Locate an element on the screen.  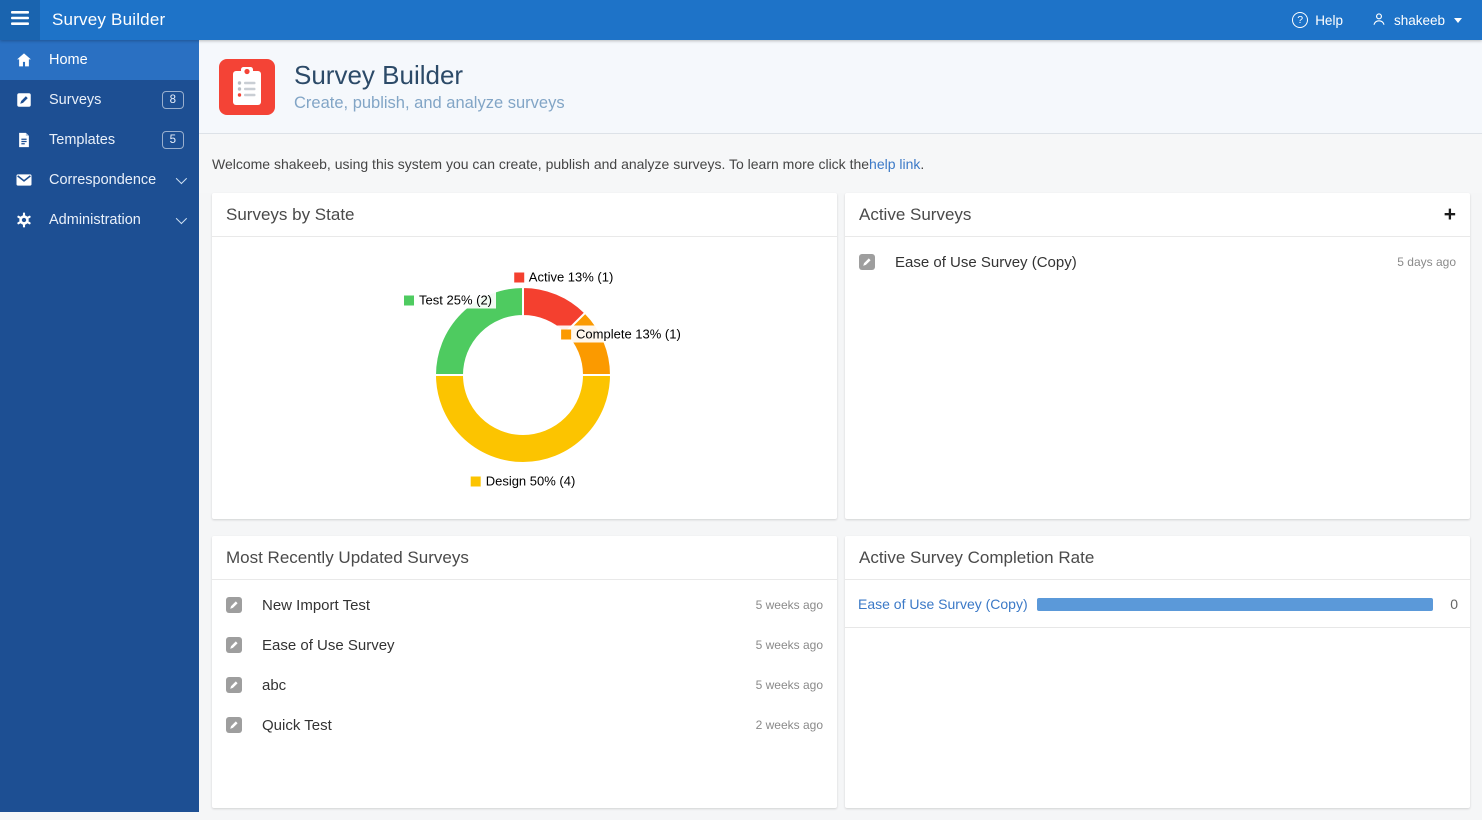
completion-bar-track is located at coordinates (1234, 604).